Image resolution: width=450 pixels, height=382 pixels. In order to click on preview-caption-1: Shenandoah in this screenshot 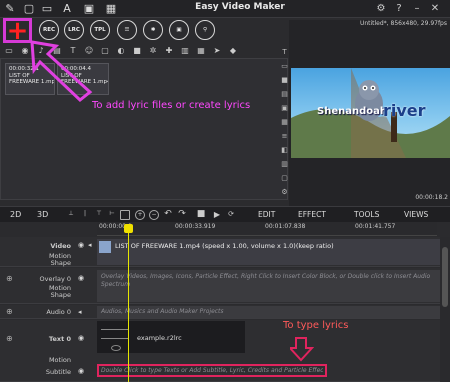, I will do `click(352, 111)`.